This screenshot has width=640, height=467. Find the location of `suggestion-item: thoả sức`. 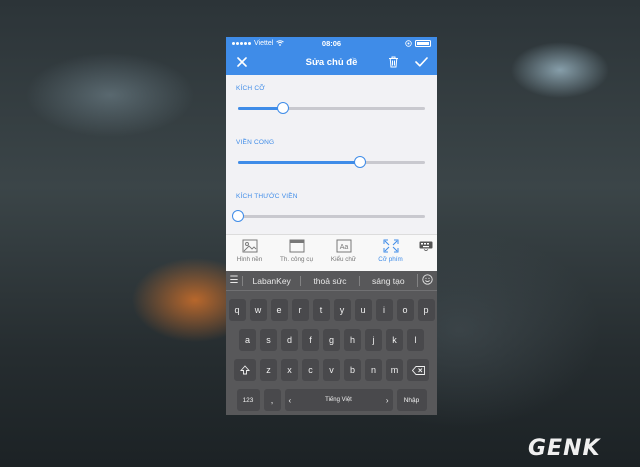

suggestion-item: thoả sức is located at coordinates (329, 280).